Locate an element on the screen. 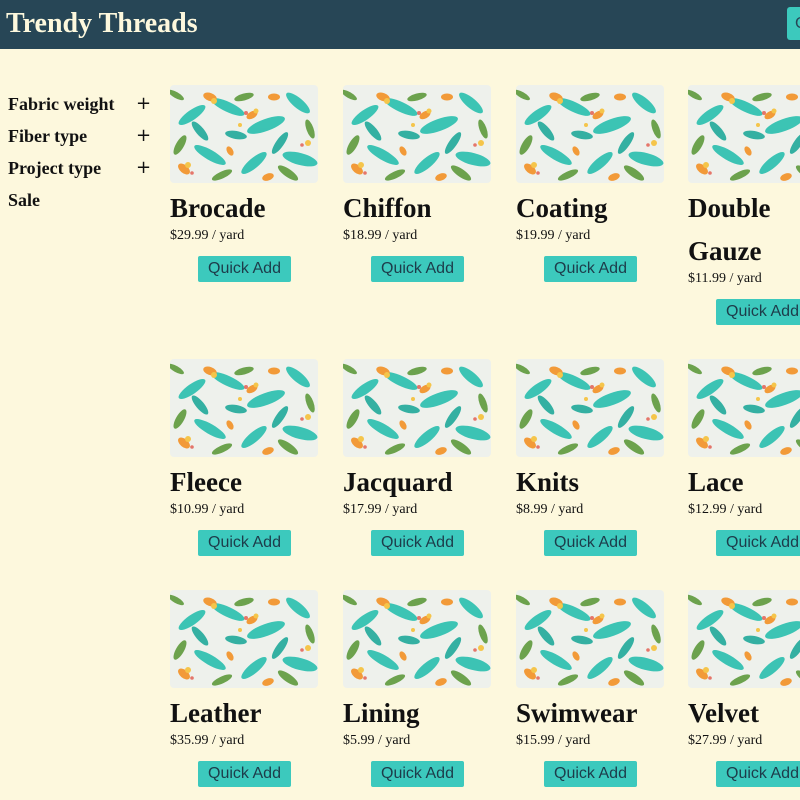 This screenshot has height=800, width=800. product-price: $10.99 is located at coordinates (189, 509).